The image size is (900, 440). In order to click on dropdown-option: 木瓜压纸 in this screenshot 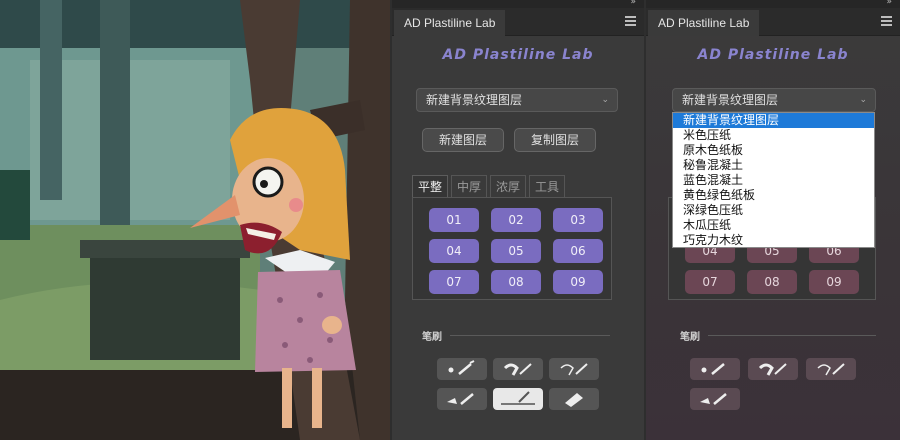, I will do `click(773, 225)`.